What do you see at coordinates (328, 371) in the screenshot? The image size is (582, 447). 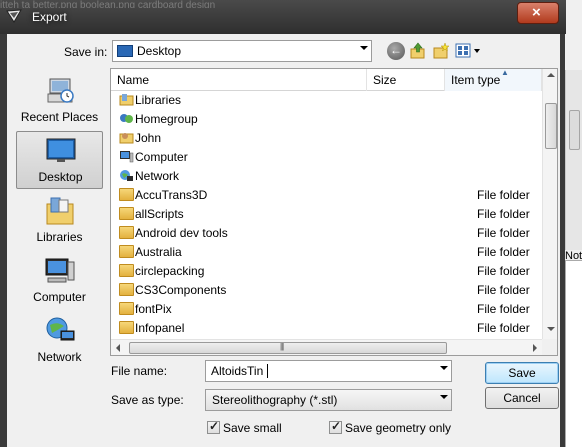 I see `file-name-field: AltoidsTin` at bounding box center [328, 371].